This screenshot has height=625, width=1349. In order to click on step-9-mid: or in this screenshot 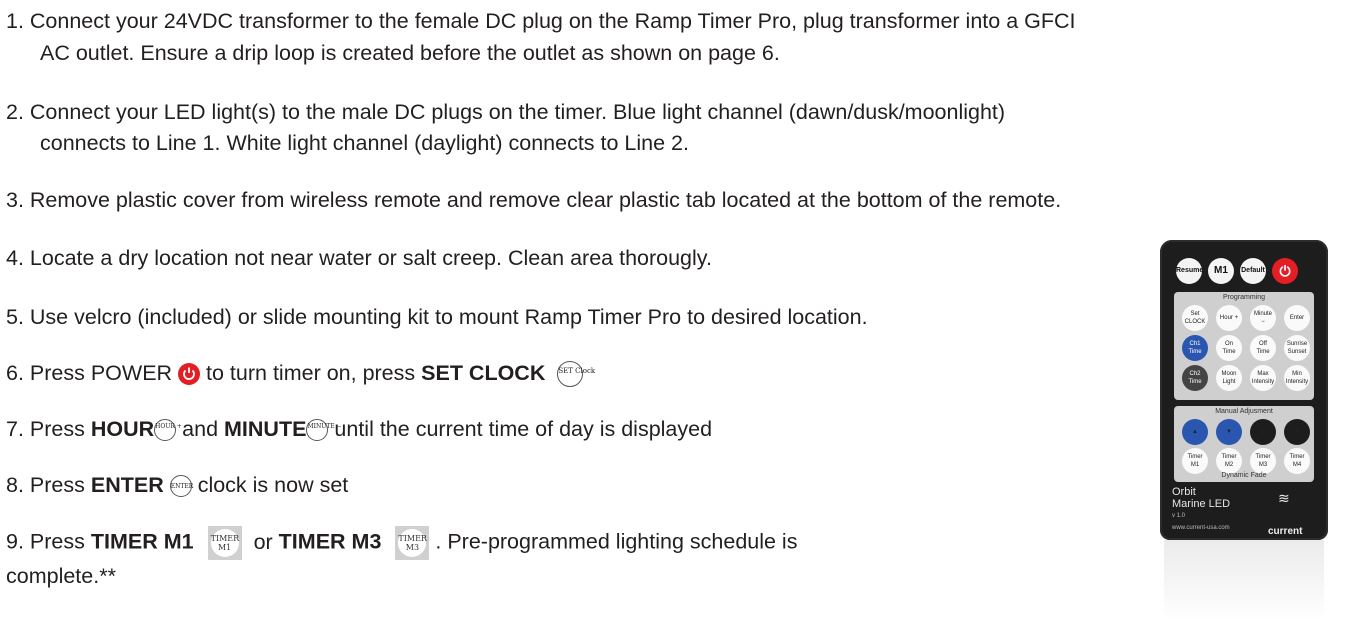, I will do `click(263, 541)`.